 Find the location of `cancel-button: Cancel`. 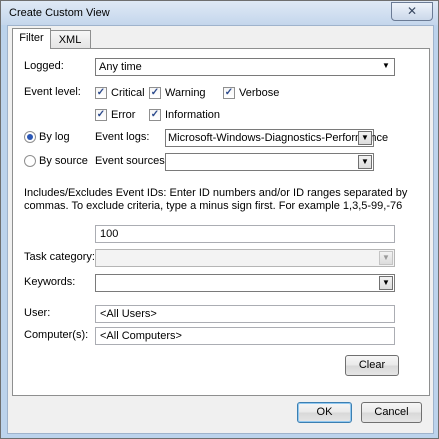

cancel-button: Cancel is located at coordinates (391, 412).